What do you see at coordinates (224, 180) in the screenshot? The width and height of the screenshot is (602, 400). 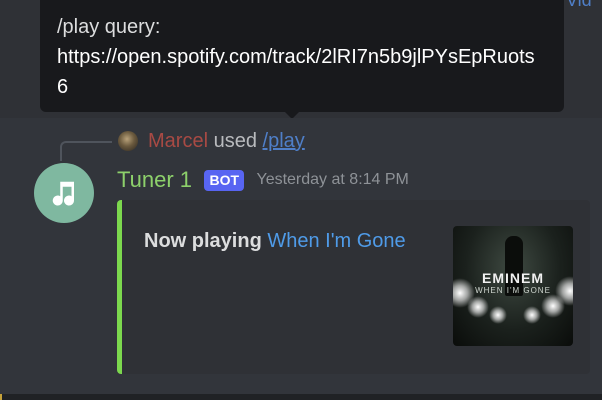 I see `bot-tag-badge: BOT` at bounding box center [224, 180].